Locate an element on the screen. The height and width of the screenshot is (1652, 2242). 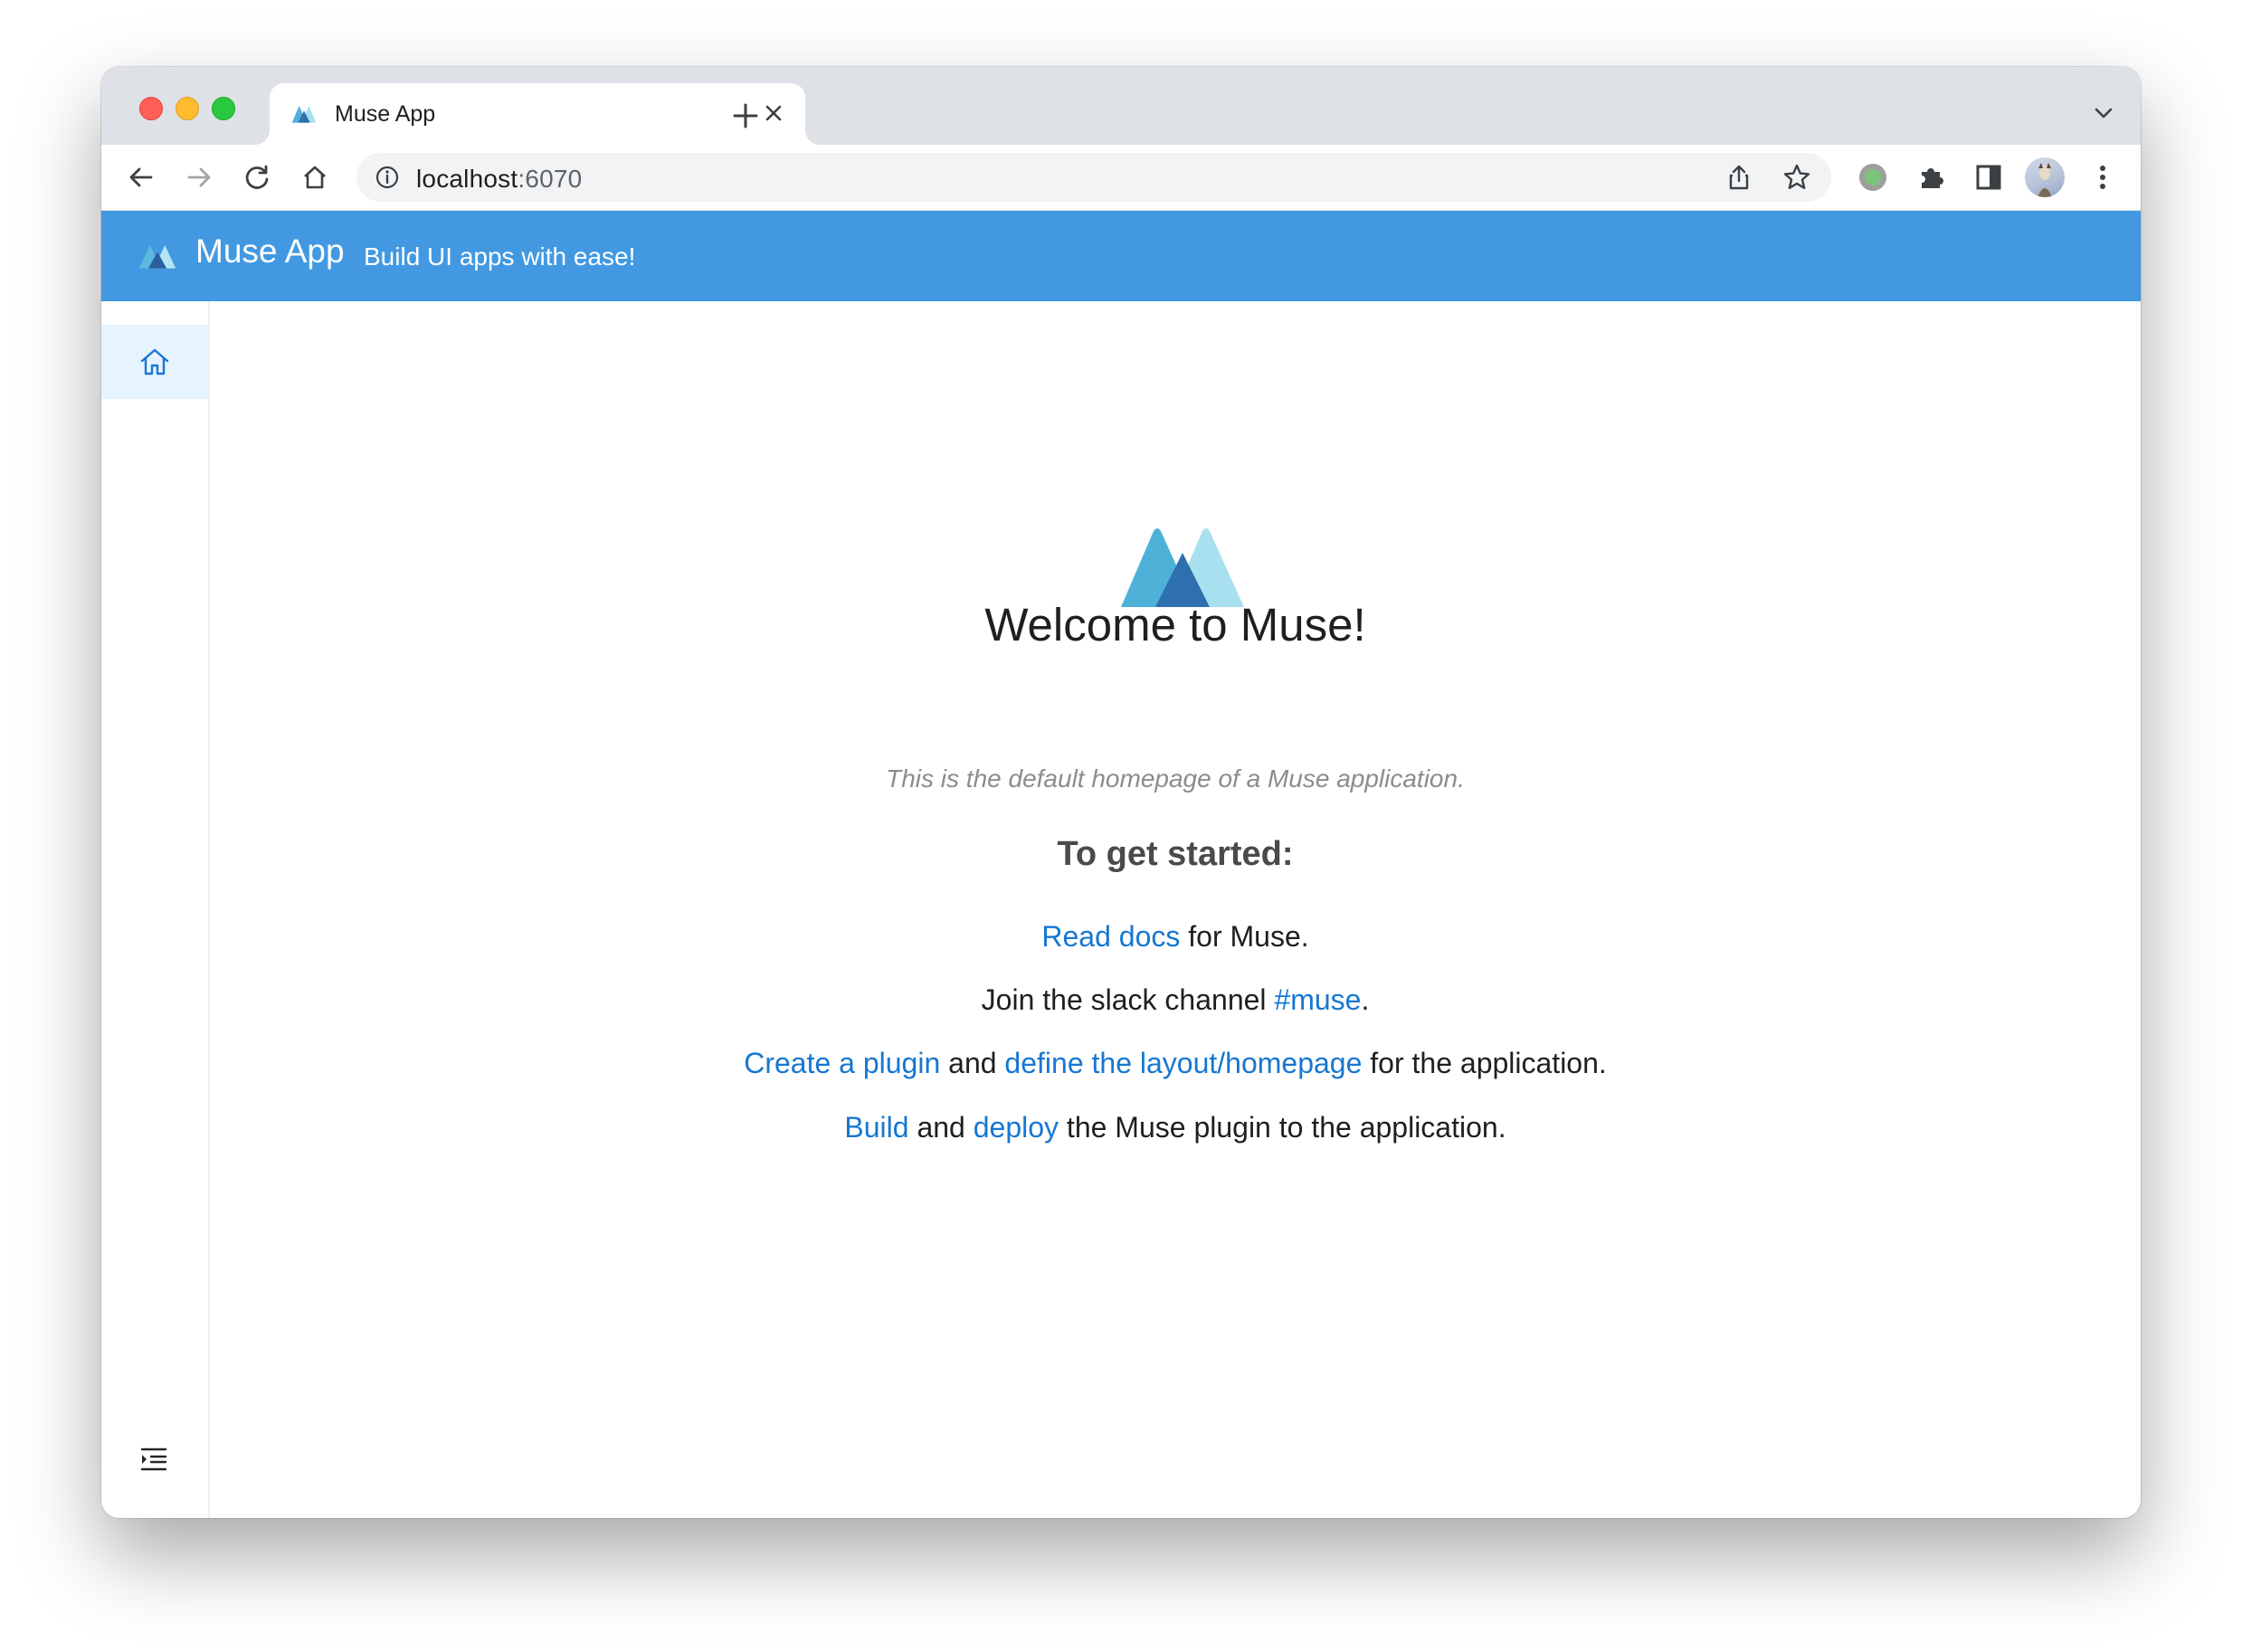
instruction-text: for the application. is located at coordinates (1485, 1063).